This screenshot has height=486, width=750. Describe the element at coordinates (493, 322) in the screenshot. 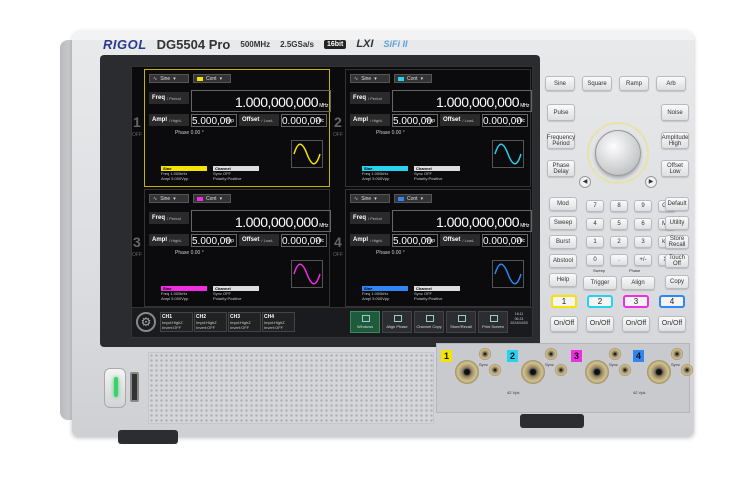

I see `print-screen-button: Print Screen` at that location.